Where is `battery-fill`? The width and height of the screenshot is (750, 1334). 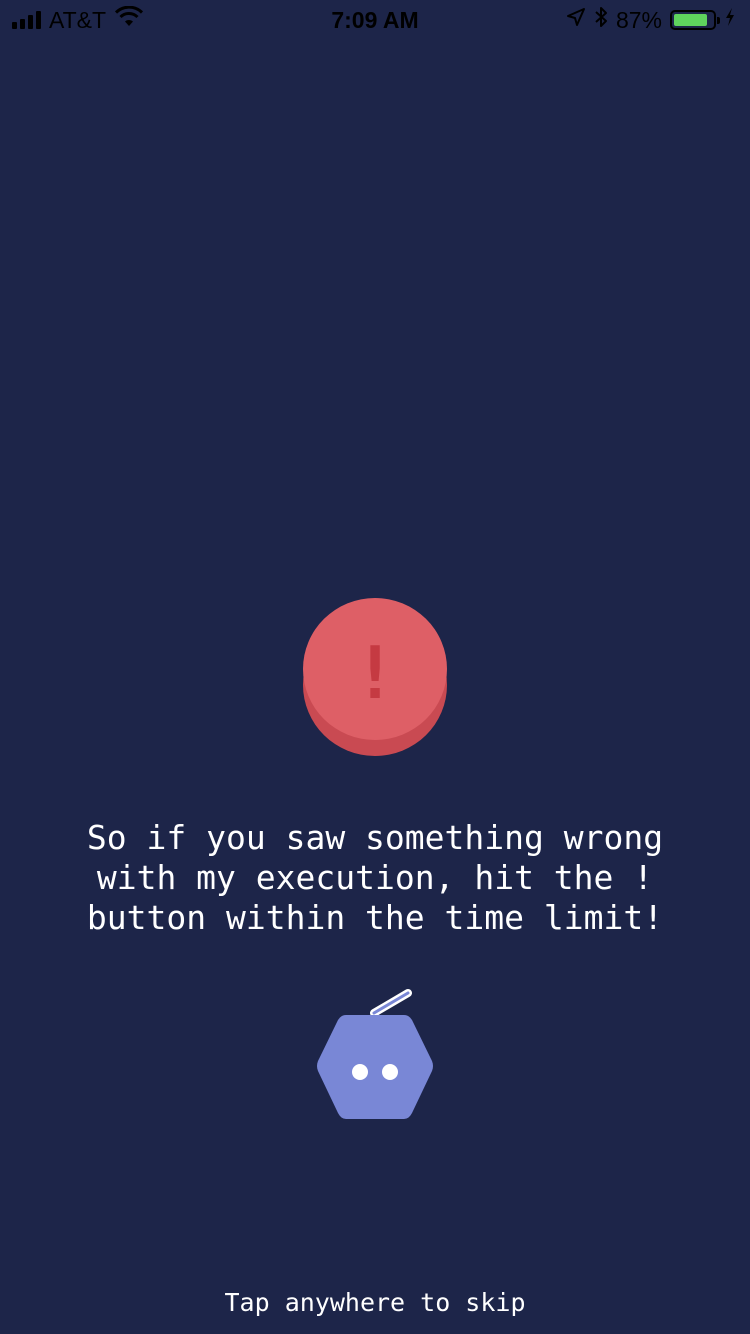
battery-fill is located at coordinates (690, 20).